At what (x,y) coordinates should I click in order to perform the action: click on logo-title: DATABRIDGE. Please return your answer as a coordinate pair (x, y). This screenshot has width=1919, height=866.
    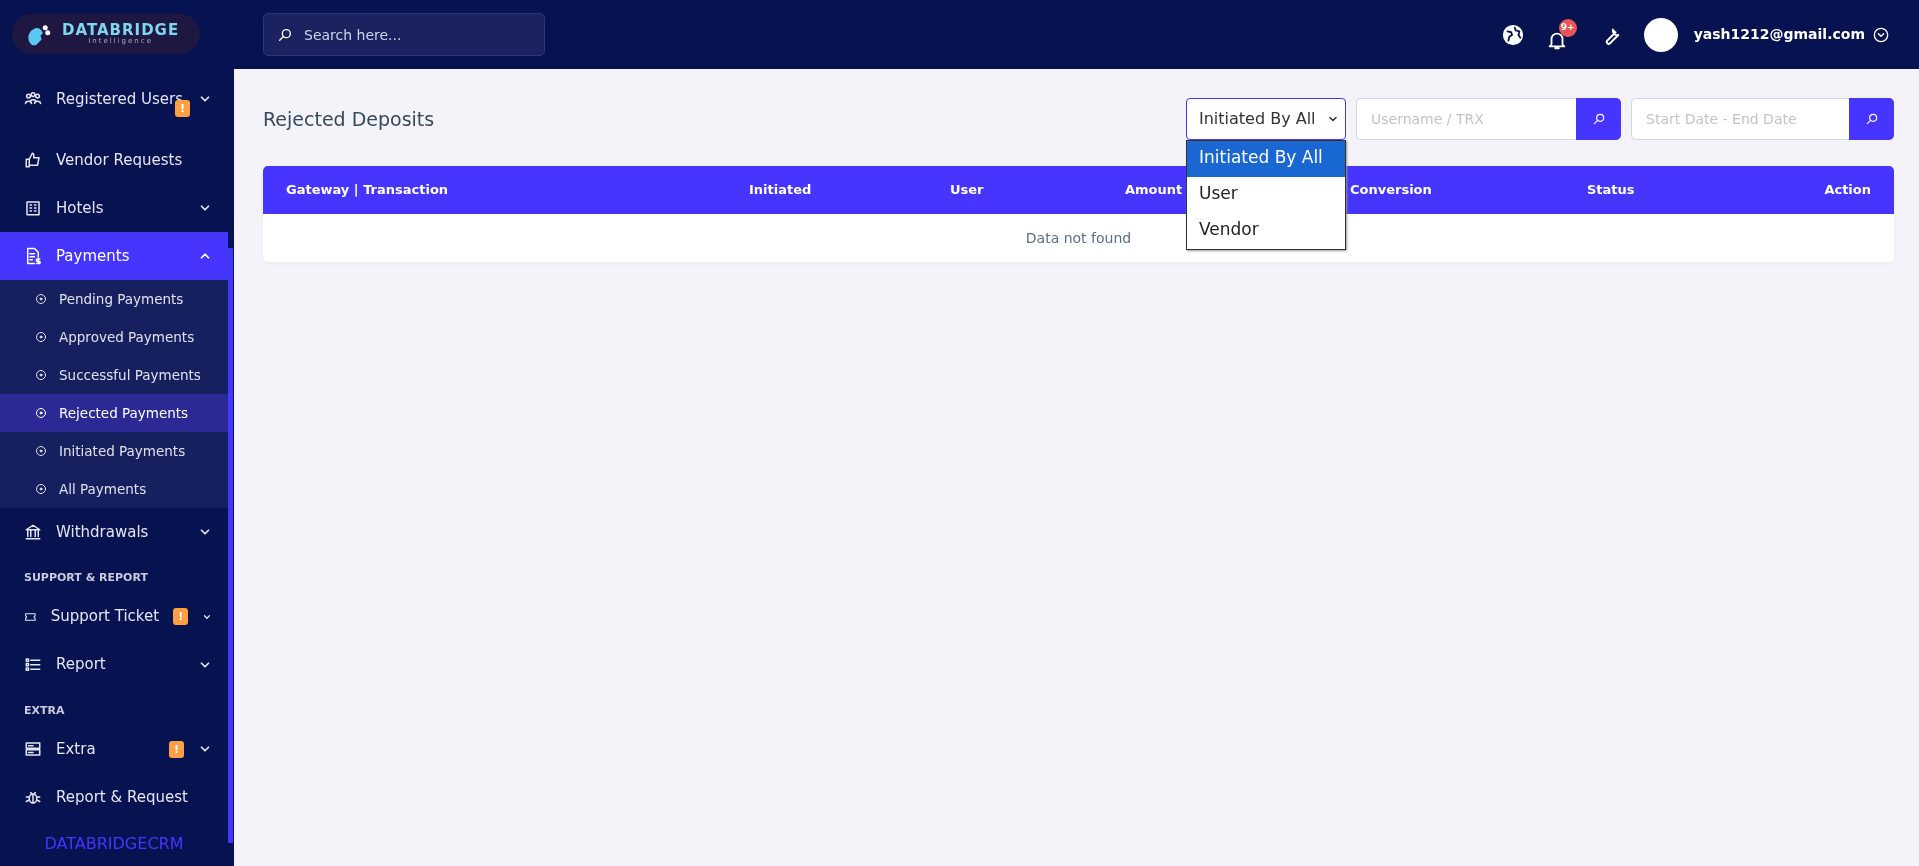
    Looking at the image, I should click on (121, 30).